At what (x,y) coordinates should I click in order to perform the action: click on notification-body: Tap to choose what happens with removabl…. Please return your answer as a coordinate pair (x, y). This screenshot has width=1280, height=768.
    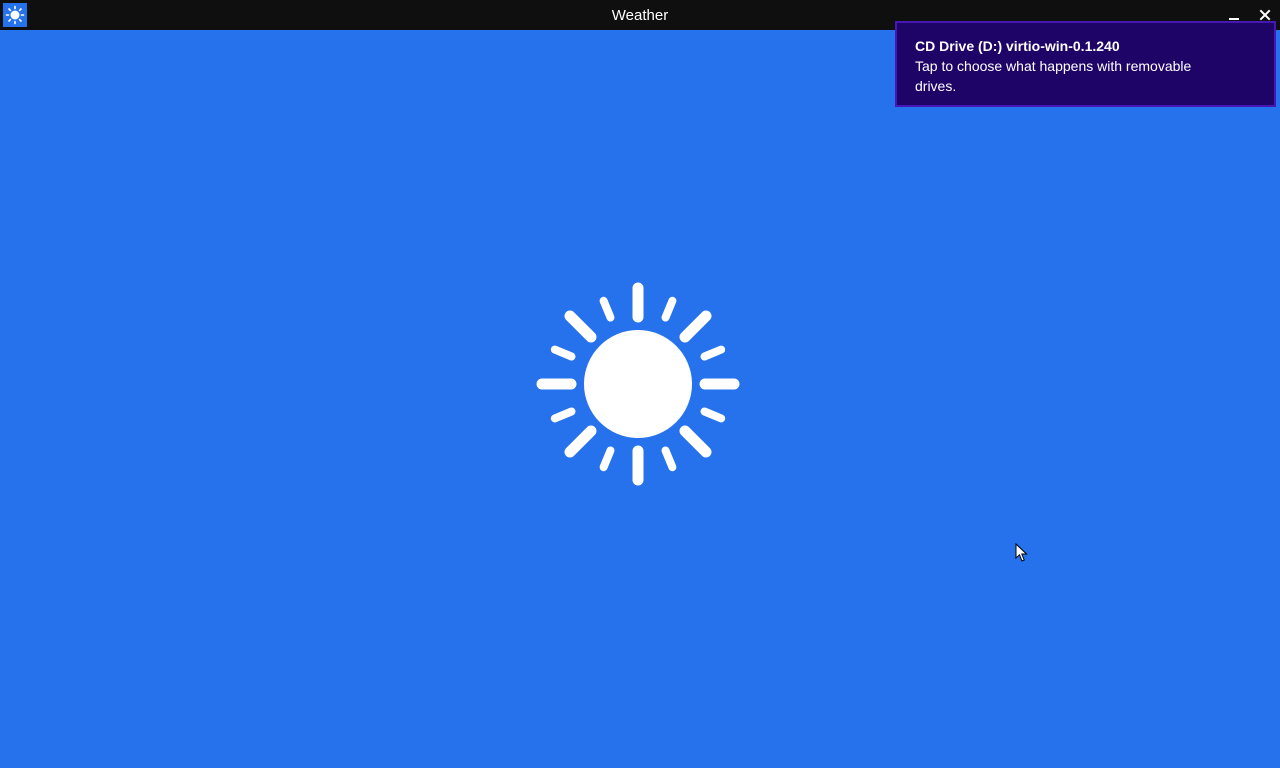
    Looking at the image, I should click on (1053, 76).